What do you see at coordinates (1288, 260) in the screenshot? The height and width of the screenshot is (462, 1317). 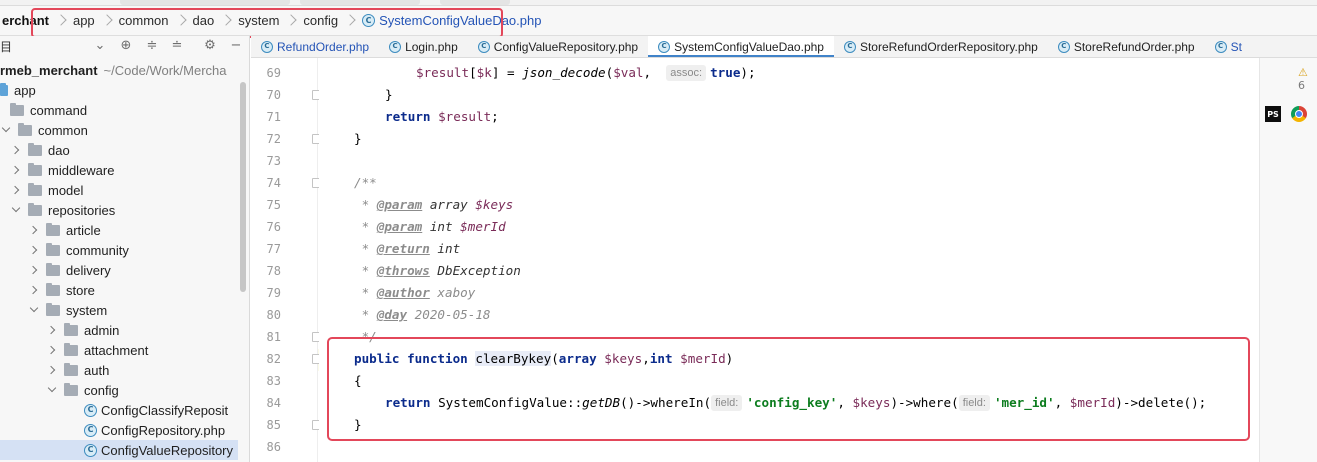 I see `editor-right-strip: ⚠ 6 PS` at bounding box center [1288, 260].